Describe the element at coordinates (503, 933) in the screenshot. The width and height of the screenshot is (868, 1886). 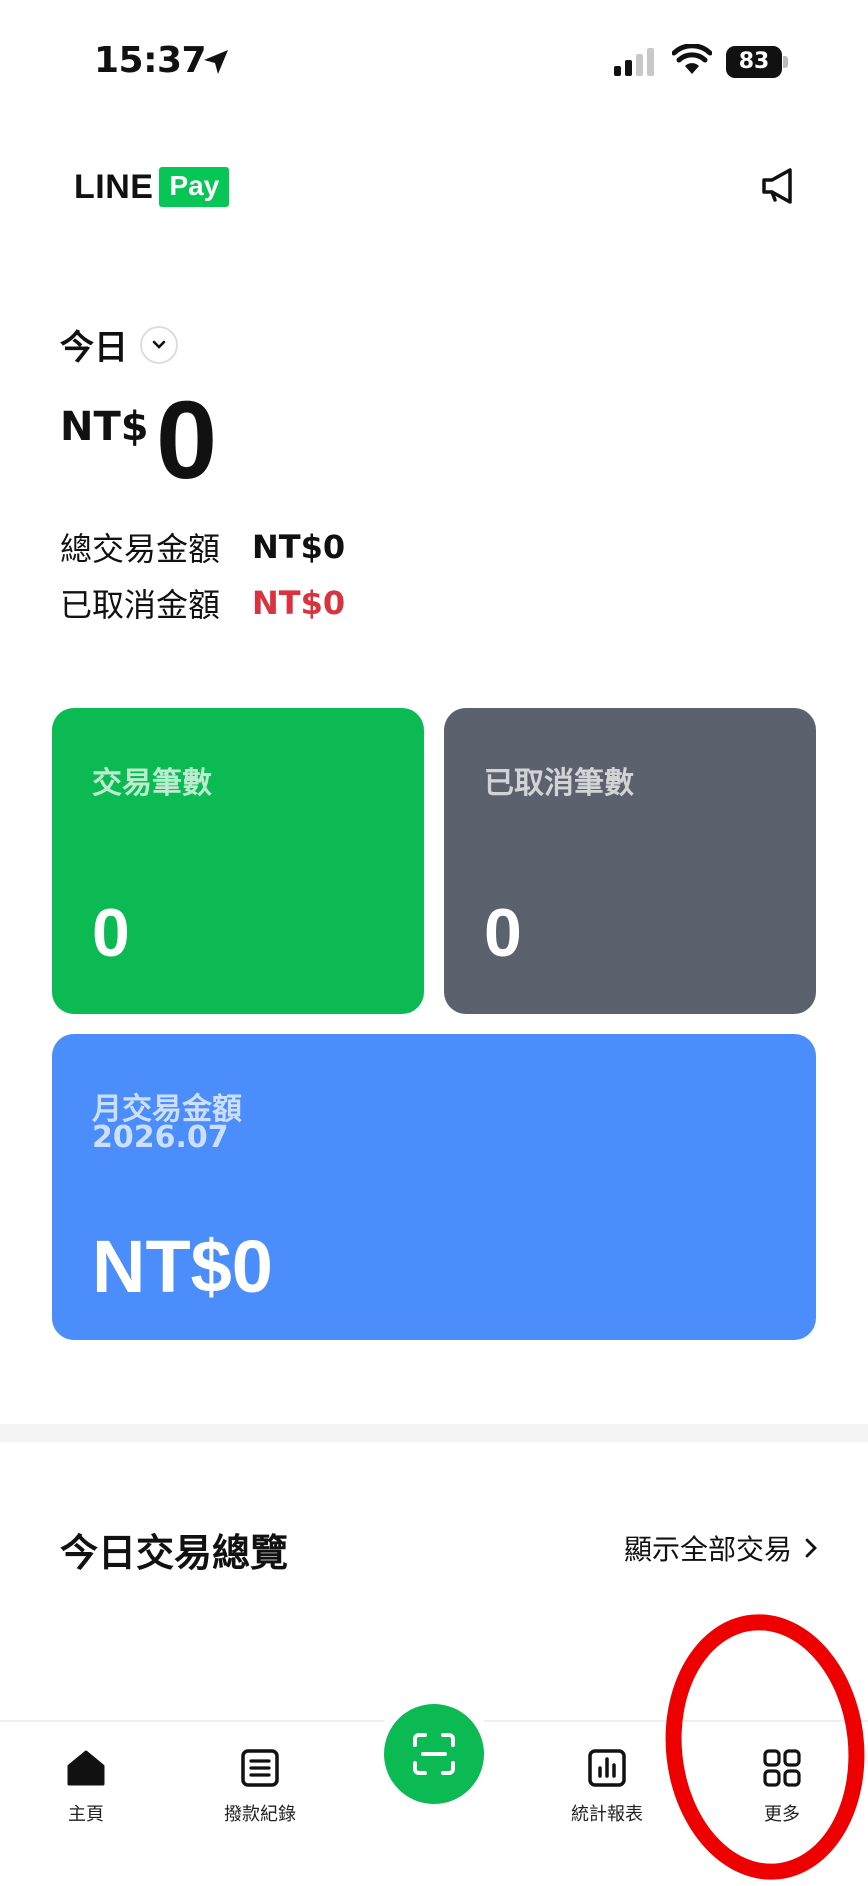
I see `cancelled-count-value: 0` at that location.